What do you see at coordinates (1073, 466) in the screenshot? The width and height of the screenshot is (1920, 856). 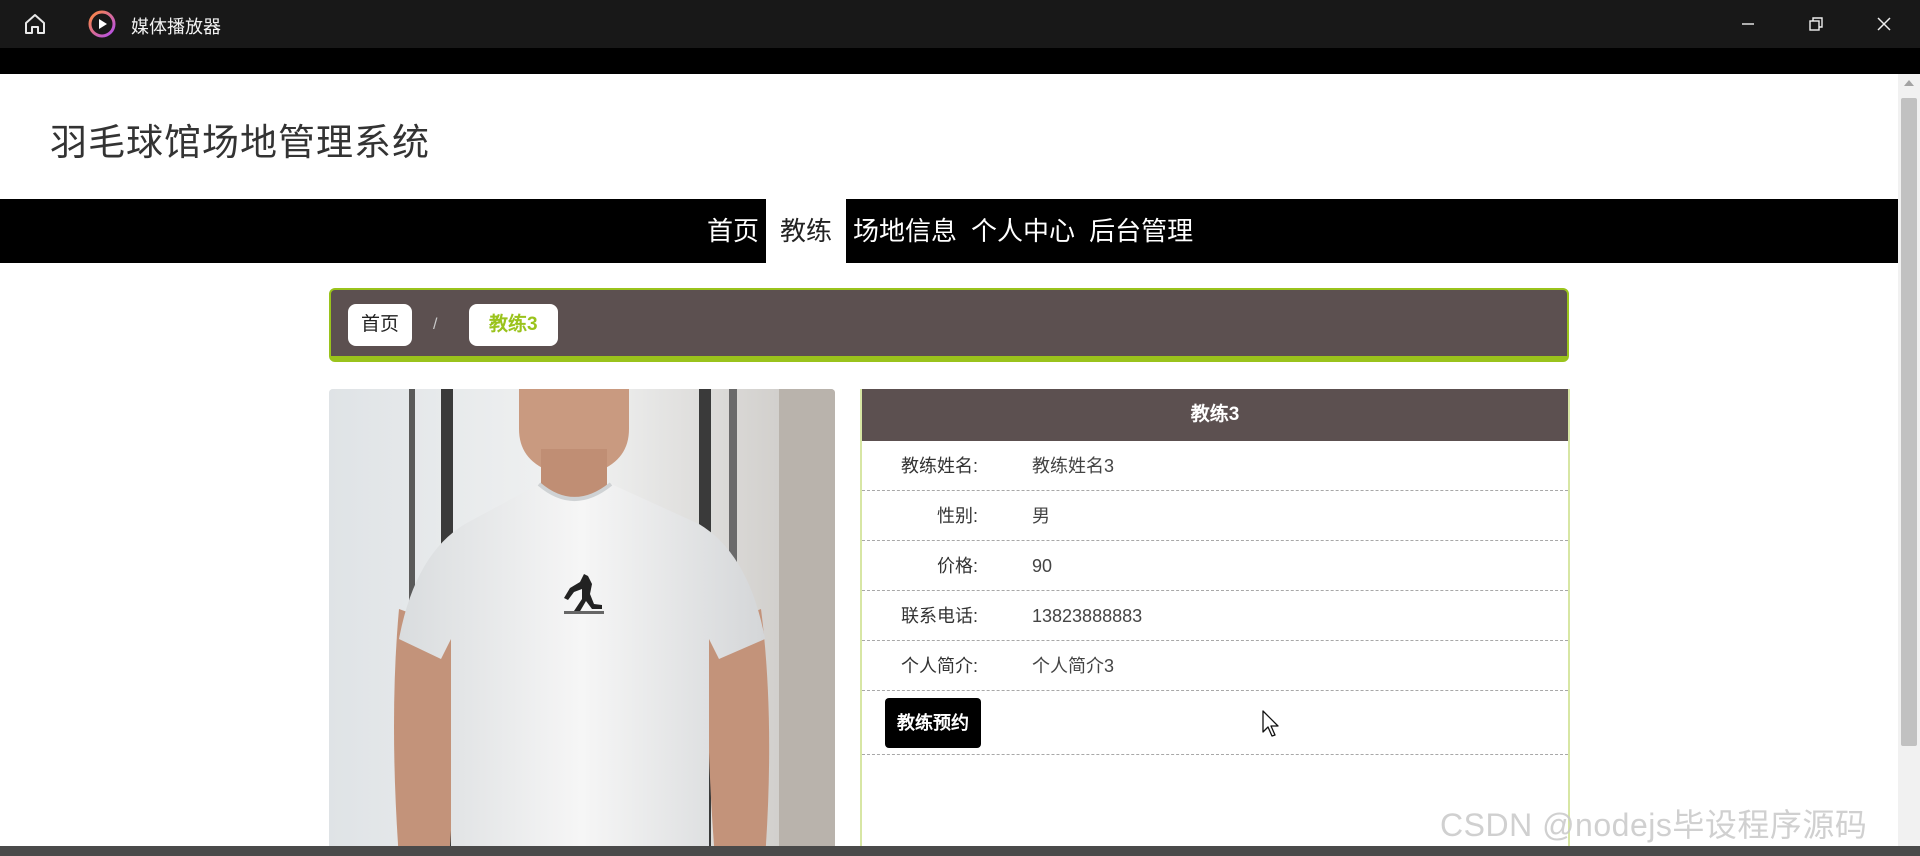 I see `field-value-name: 教练姓名3` at bounding box center [1073, 466].